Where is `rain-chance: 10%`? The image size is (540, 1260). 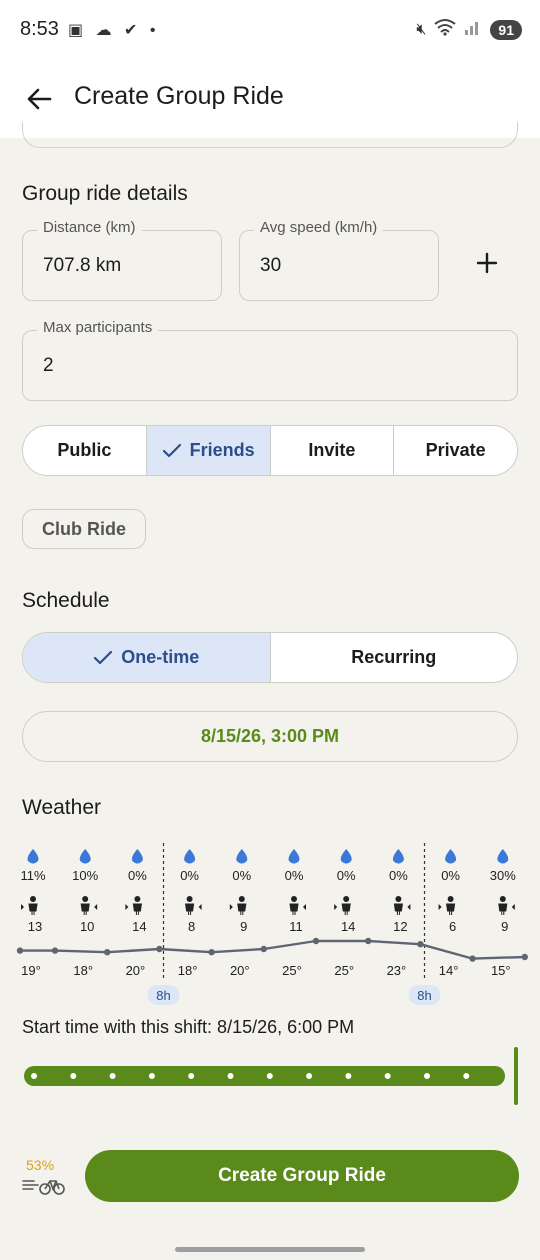 rain-chance: 10% is located at coordinates (85, 875).